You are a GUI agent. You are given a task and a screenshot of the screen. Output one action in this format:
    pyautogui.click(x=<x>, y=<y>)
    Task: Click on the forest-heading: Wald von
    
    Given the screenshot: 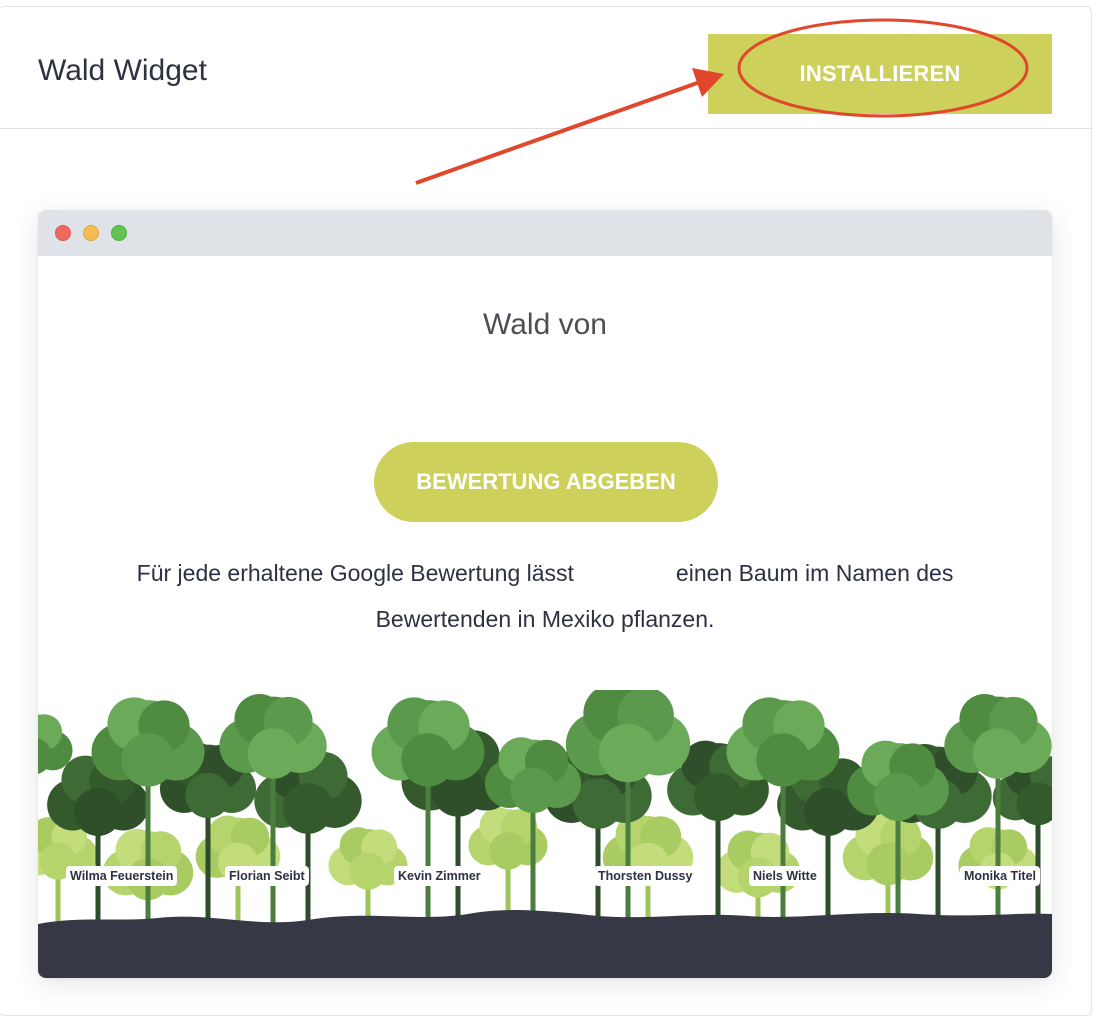 What is the action you would take?
    pyautogui.click(x=545, y=324)
    